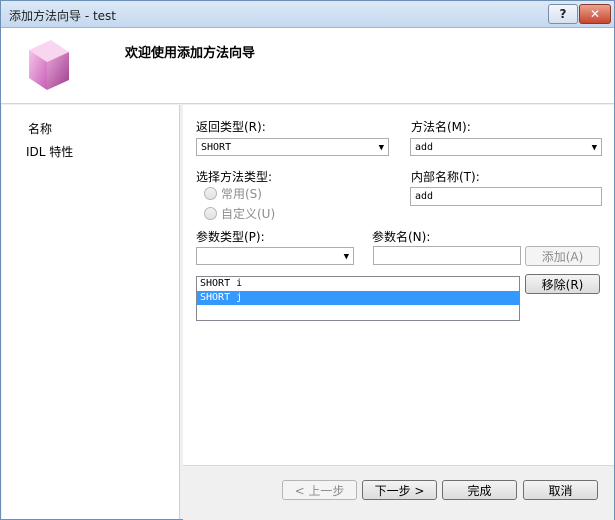  What do you see at coordinates (49, 65) in the screenshot?
I see `cube-logo-icon` at bounding box center [49, 65].